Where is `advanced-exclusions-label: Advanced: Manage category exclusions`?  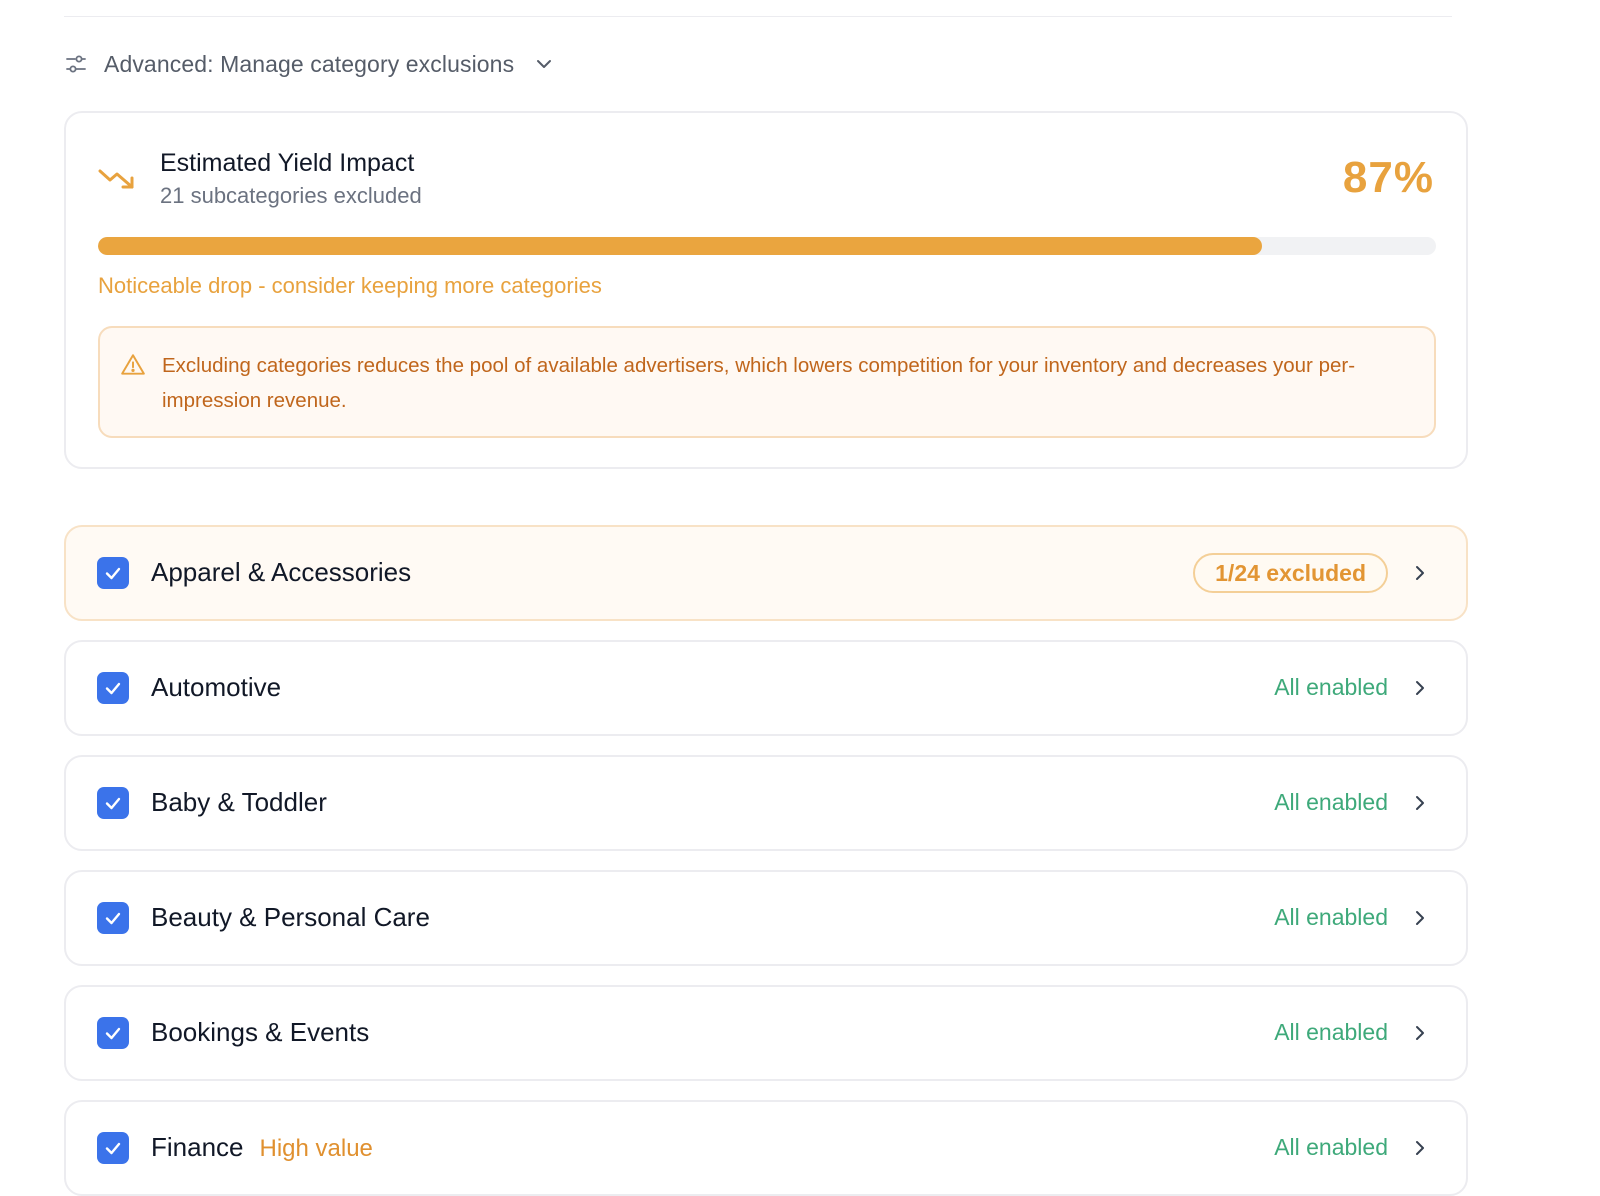
advanced-exclusions-label: Advanced: Manage category exclusions is located at coordinates (309, 63).